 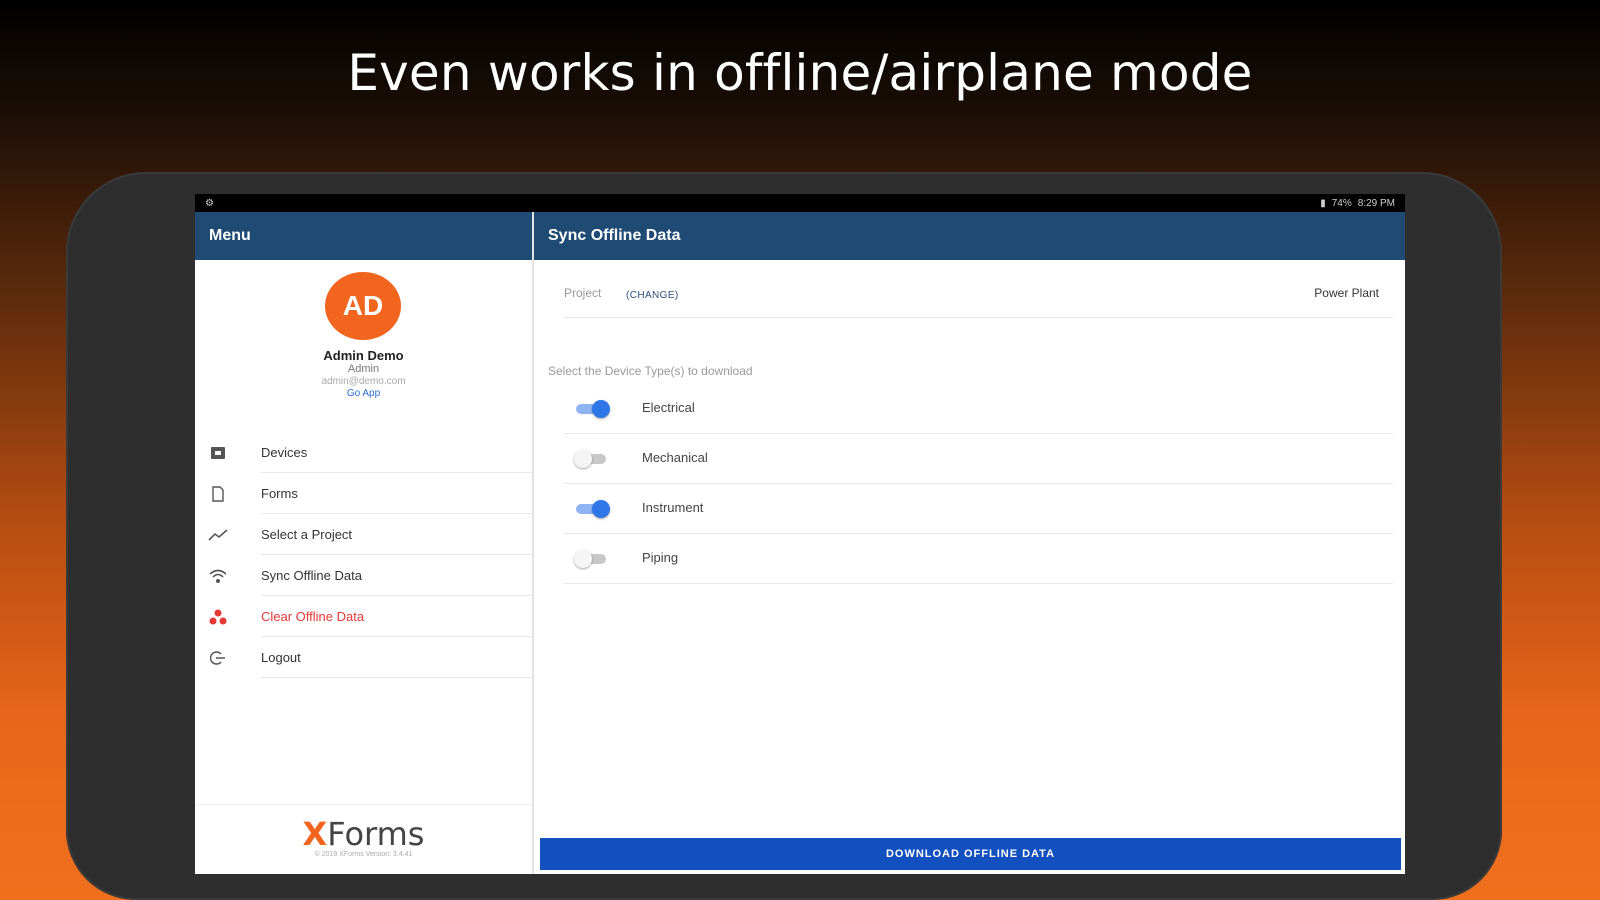 I want to click on piping-toggle, so click(x=591, y=559).